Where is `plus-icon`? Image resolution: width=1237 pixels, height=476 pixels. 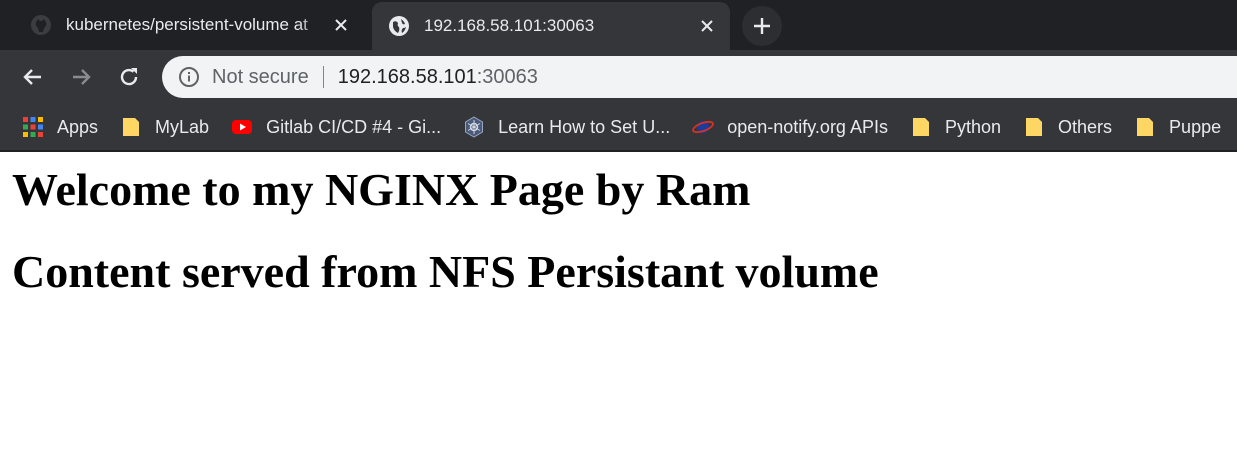
plus-icon is located at coordinates (762, 26).